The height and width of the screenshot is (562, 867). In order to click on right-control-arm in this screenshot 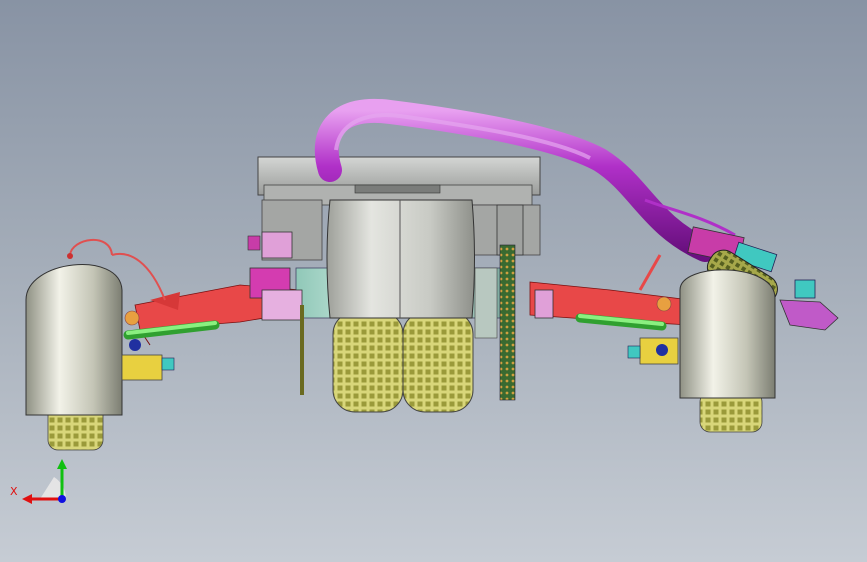, I will do `click(610, 290)`.